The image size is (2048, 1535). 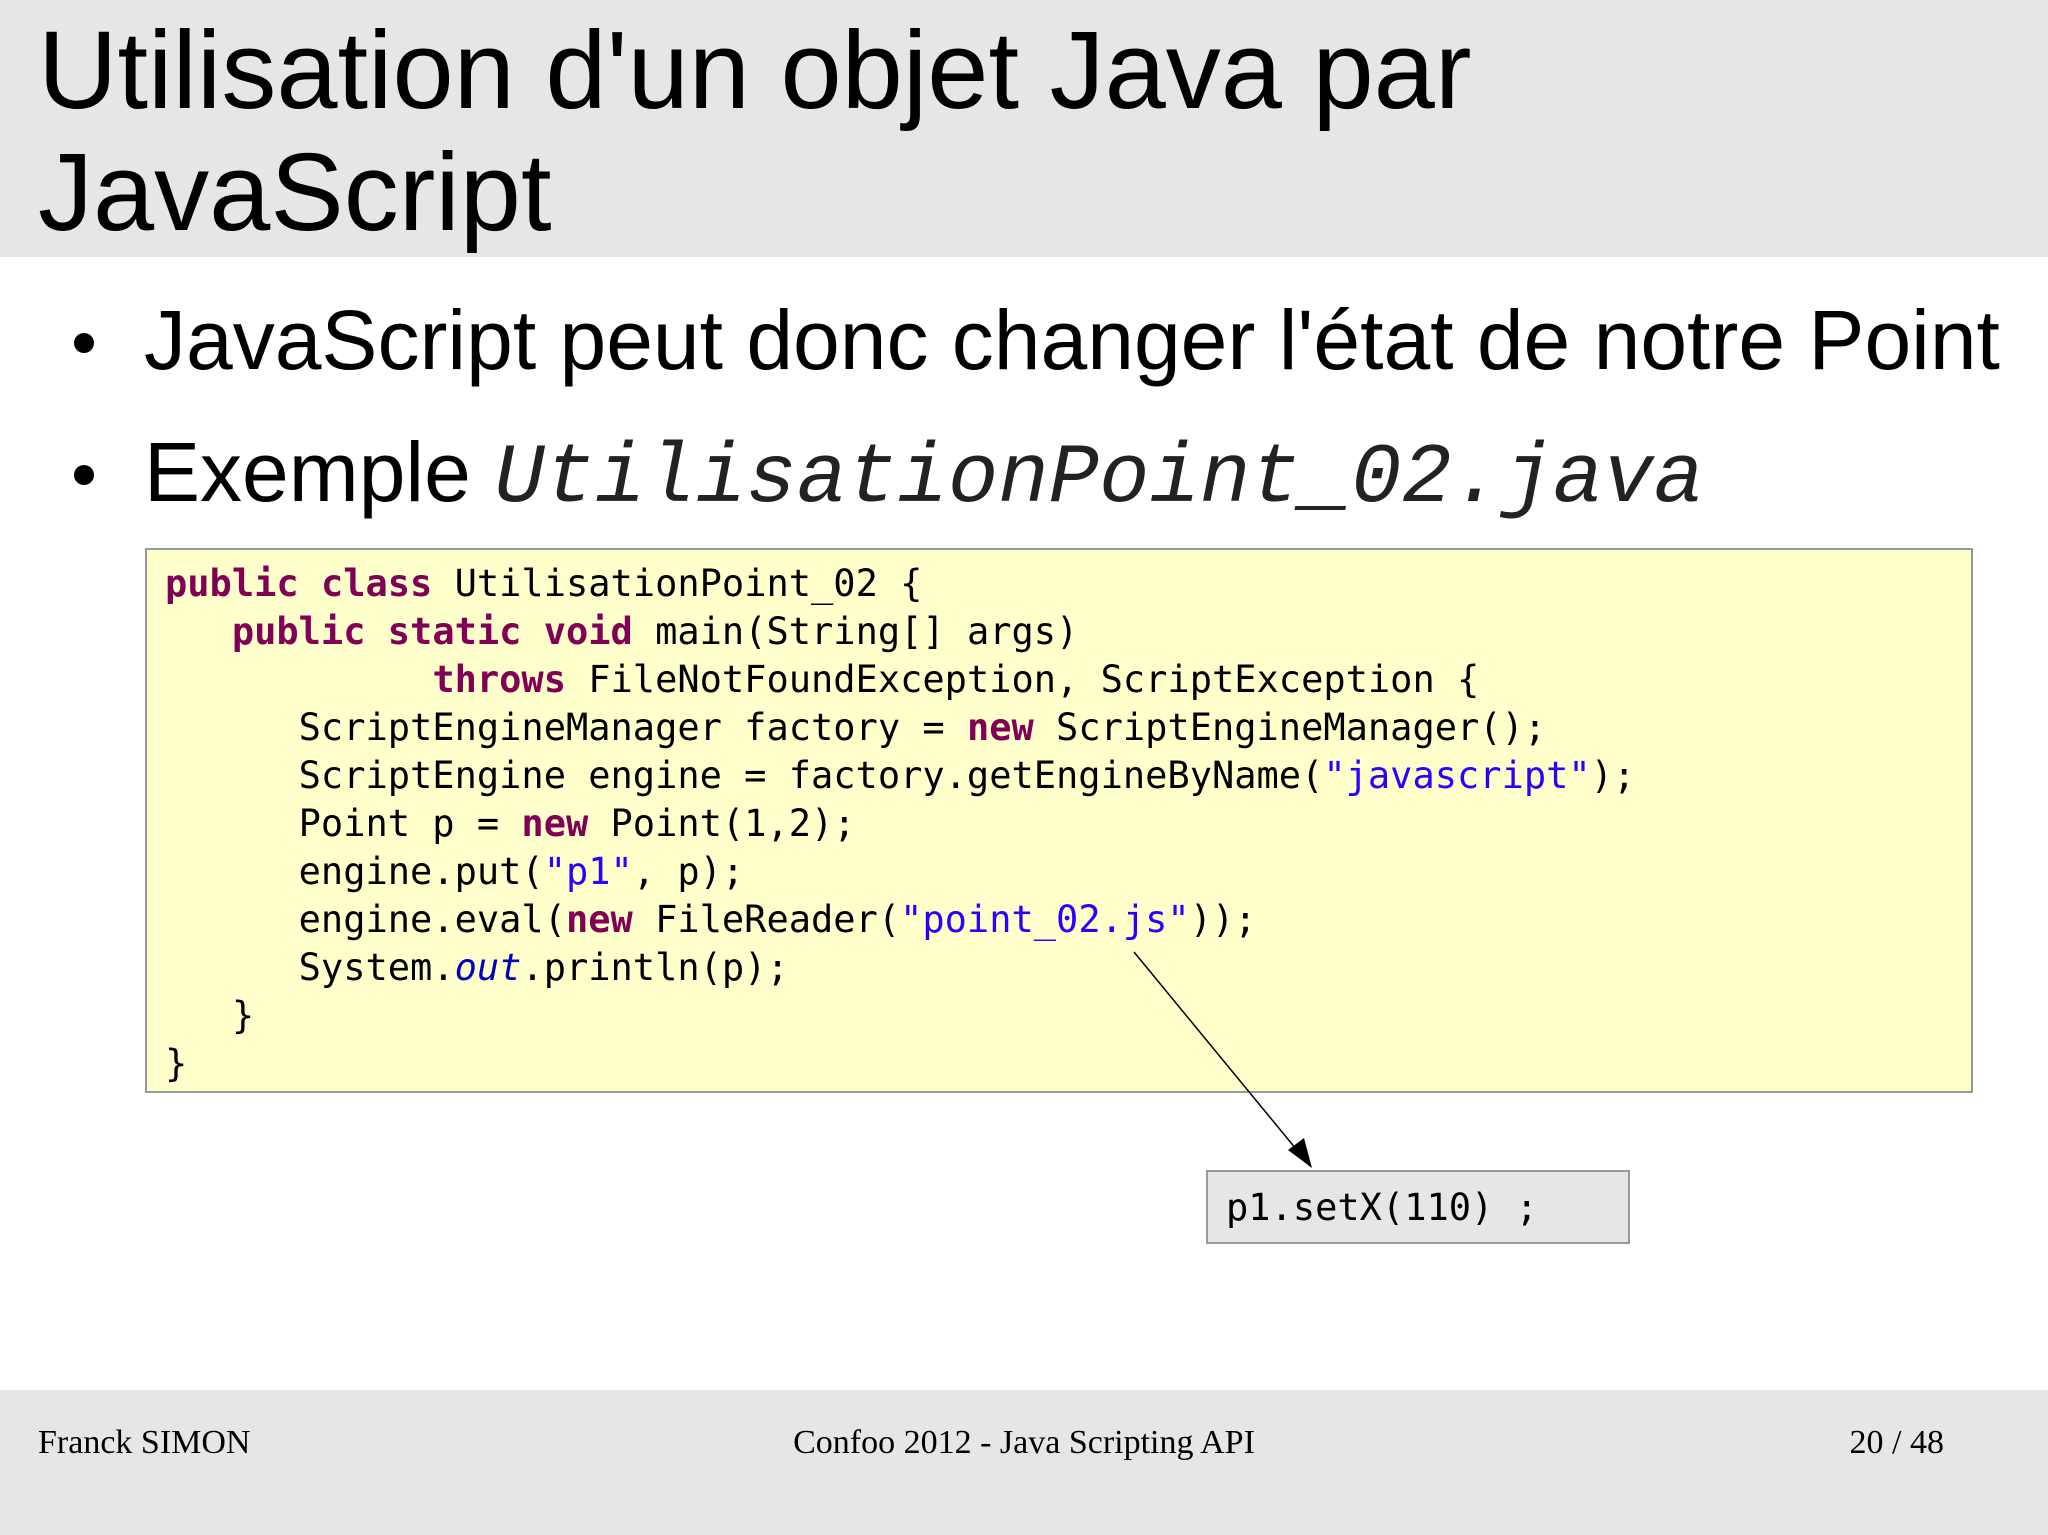 What do you see at coordinates (310, 967) in the screenshot?
I see `code-token: System.` at bounding box center [310, 967].